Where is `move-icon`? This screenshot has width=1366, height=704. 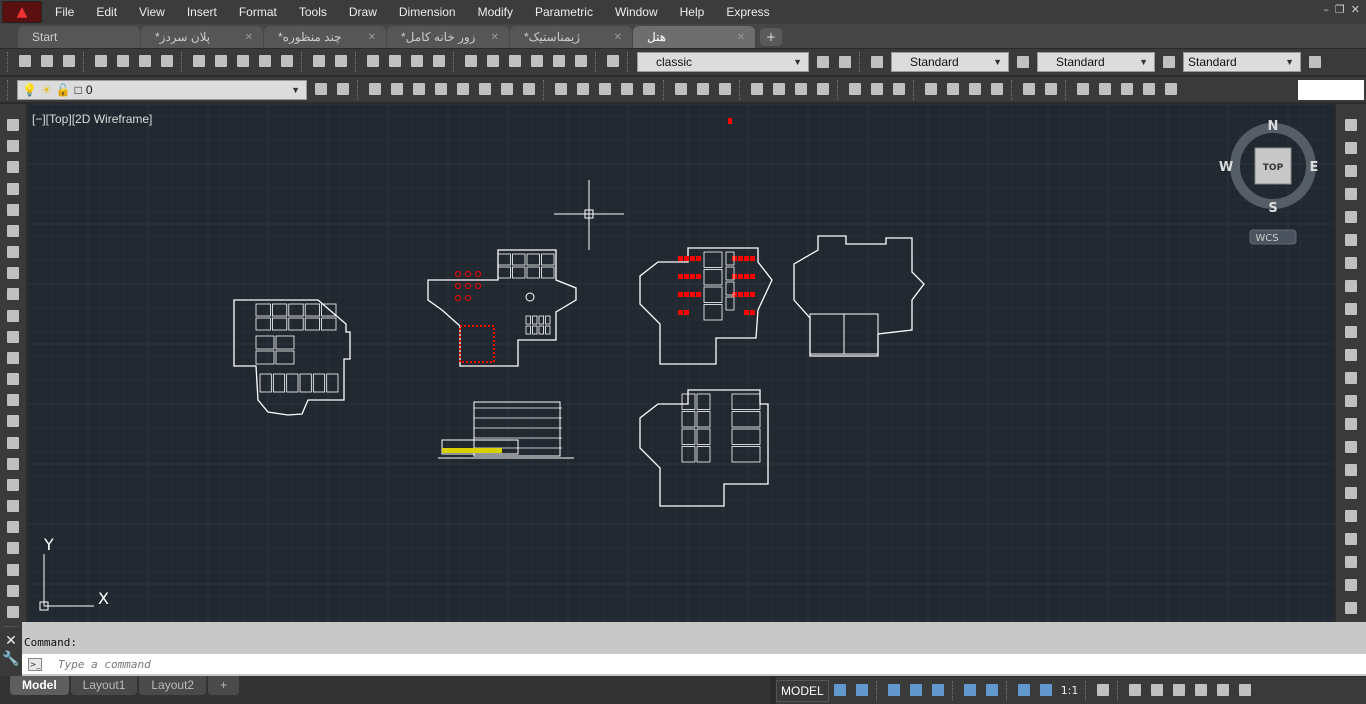
move-icon is located at coordinates (1351, 240).